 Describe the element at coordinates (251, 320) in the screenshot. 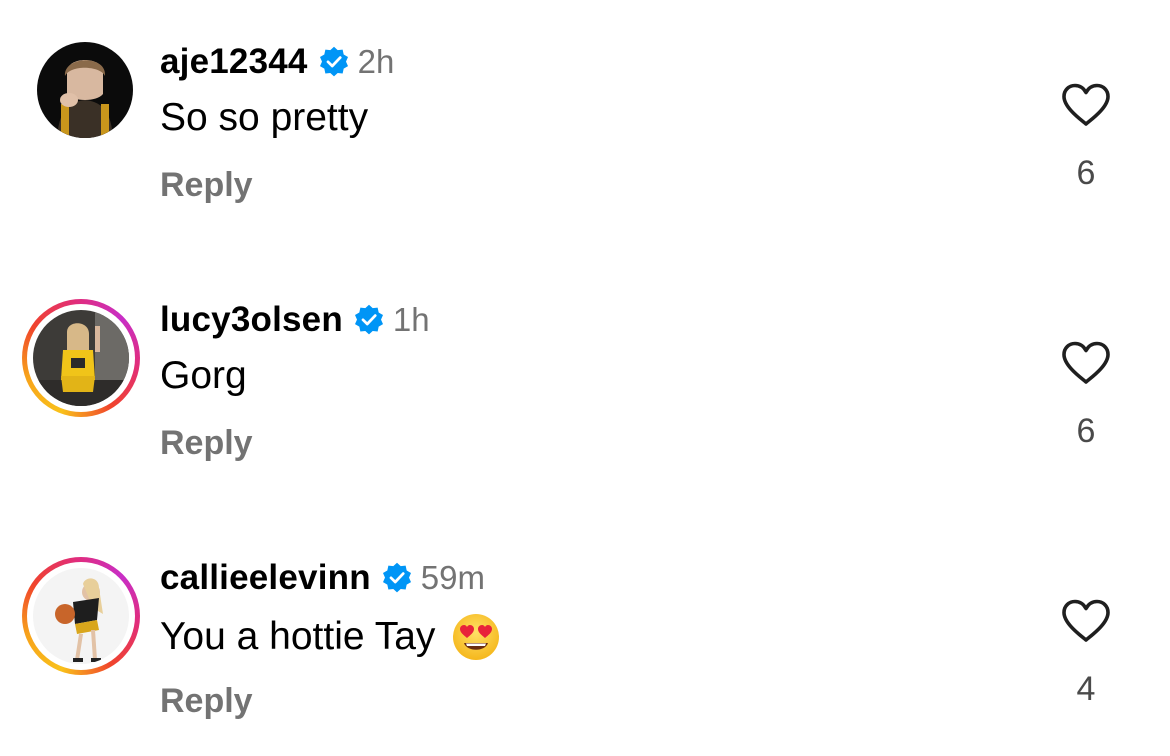

I see `username: lucy3olsen` at that location.